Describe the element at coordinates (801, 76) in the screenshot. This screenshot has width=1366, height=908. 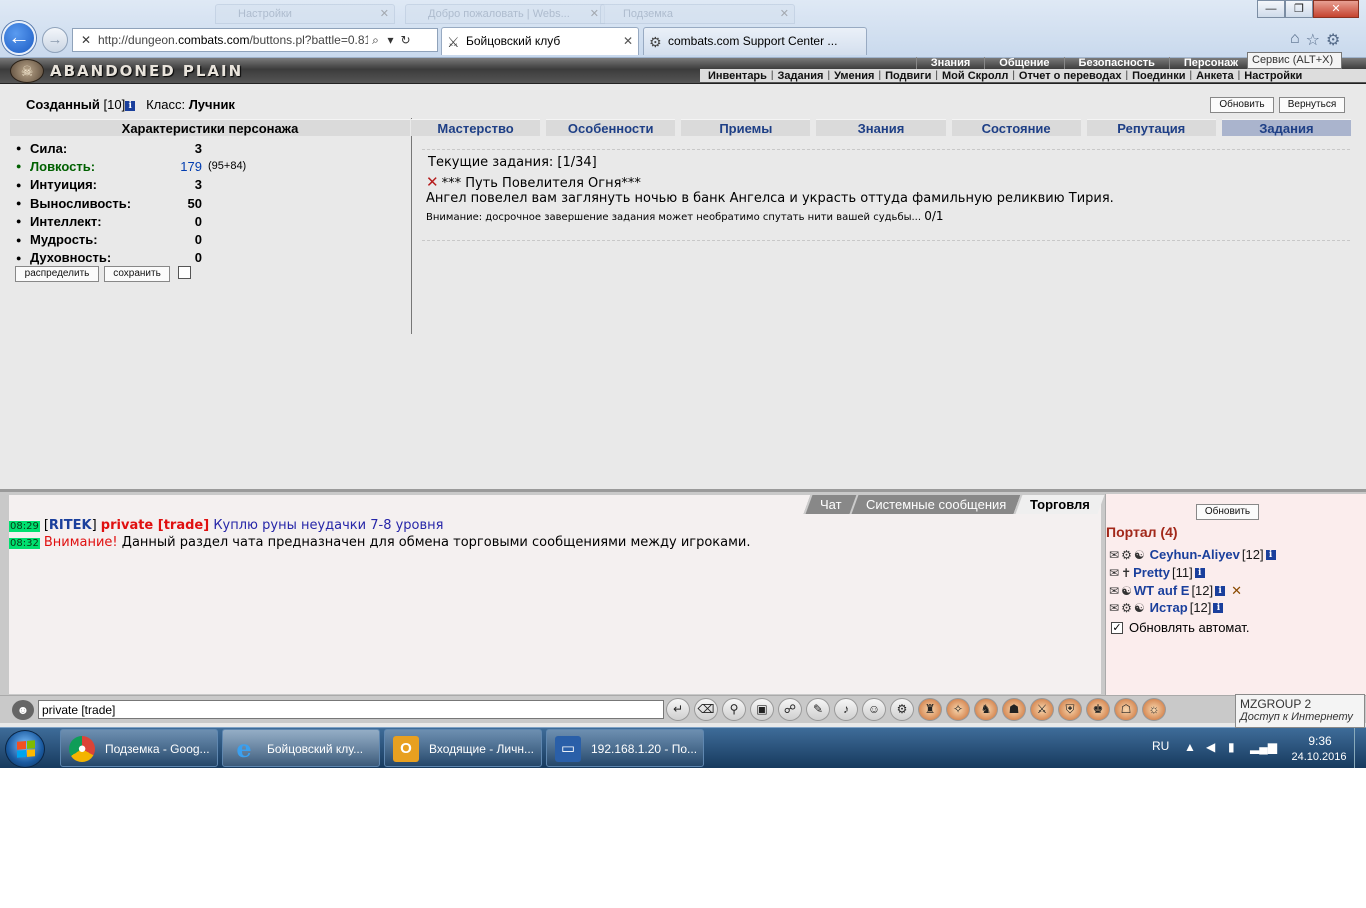
I see `submenu-quests: Задания` at that location.